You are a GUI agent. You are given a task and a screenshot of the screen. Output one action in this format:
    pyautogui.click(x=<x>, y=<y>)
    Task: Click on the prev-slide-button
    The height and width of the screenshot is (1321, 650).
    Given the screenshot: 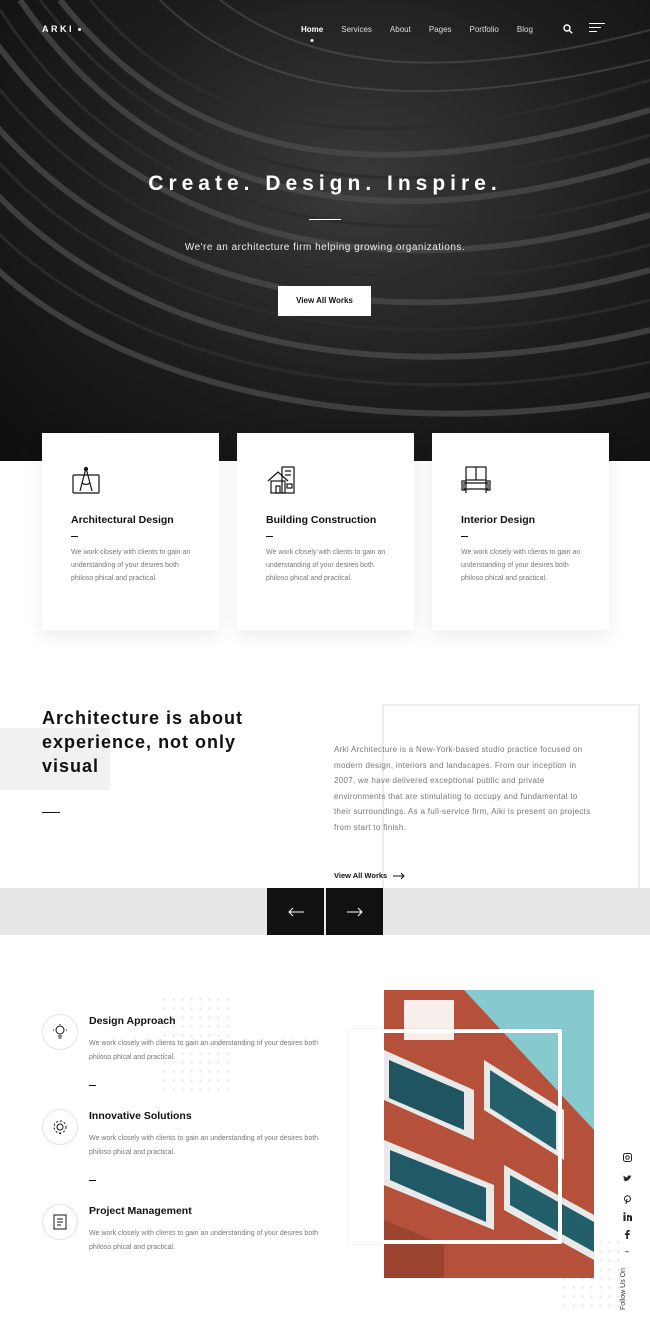 What is the action you would take?
    pyautogui.click(x=295, y=911)
    